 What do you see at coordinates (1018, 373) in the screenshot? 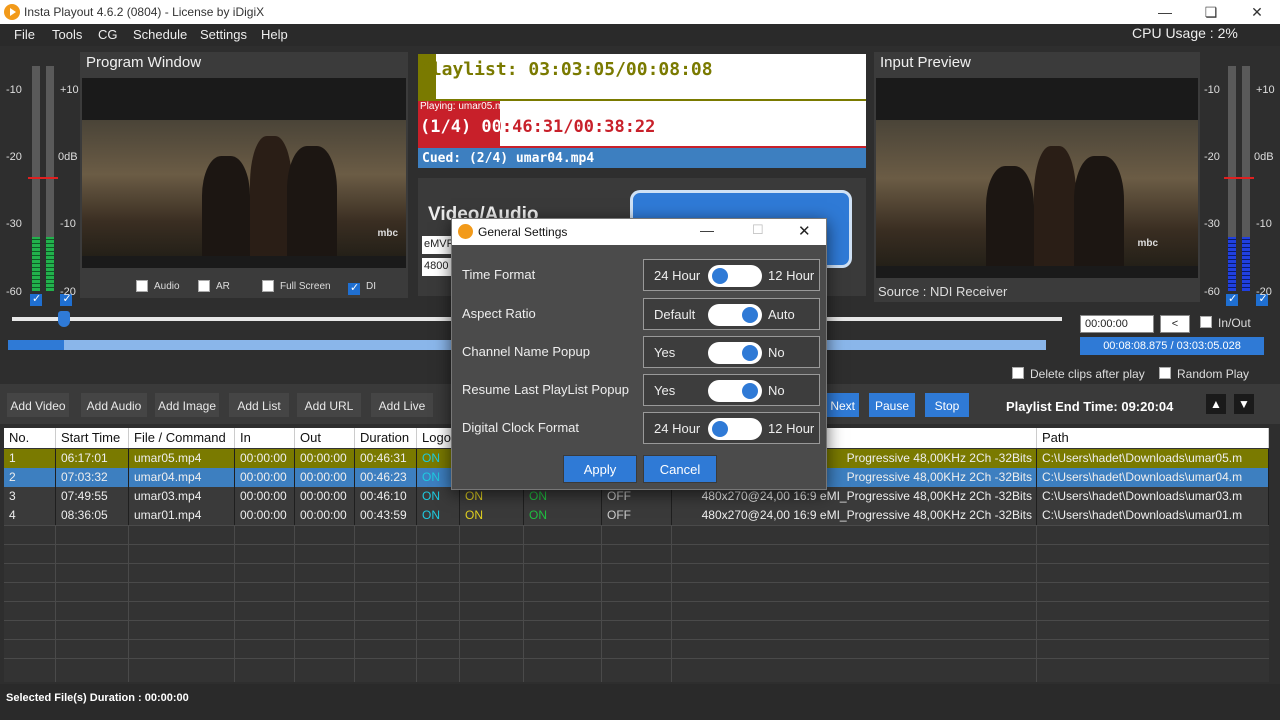
I see `delete-clips-checkbox` at bounding box center [1018, 373].